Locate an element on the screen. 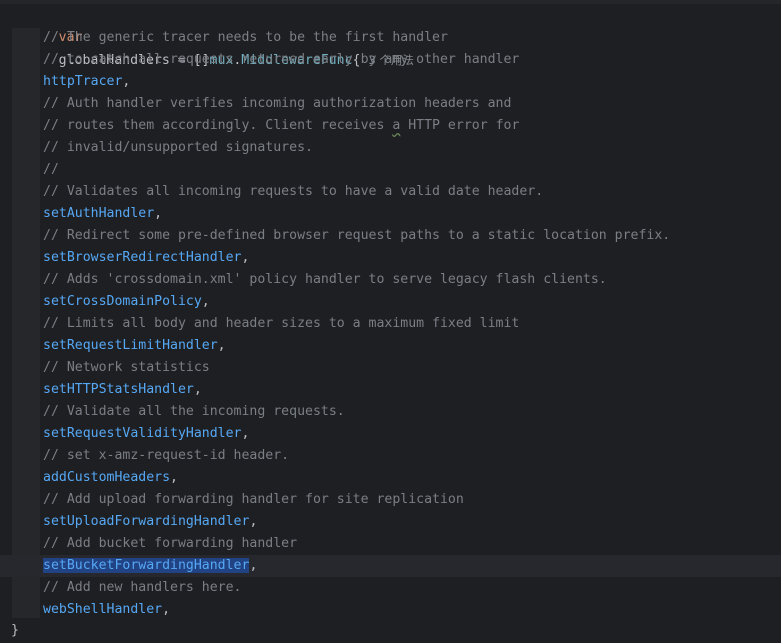  code-line: // Network statistics is located at coordinates (390, 368).